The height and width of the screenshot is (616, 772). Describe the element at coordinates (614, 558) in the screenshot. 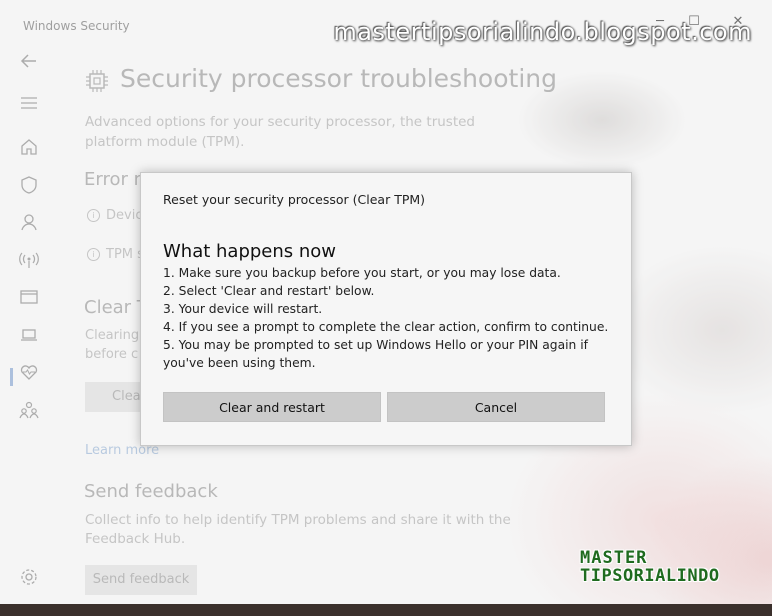

I see `brand-line-1: MASTER` at that location.